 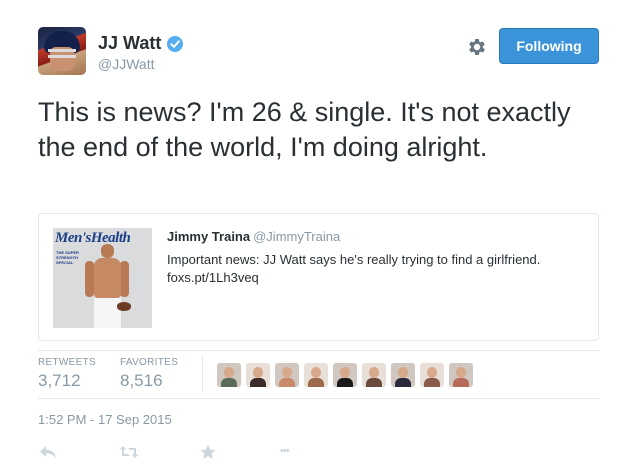 I want to click on stats-bottom-divider, so click(x=318, y=398).